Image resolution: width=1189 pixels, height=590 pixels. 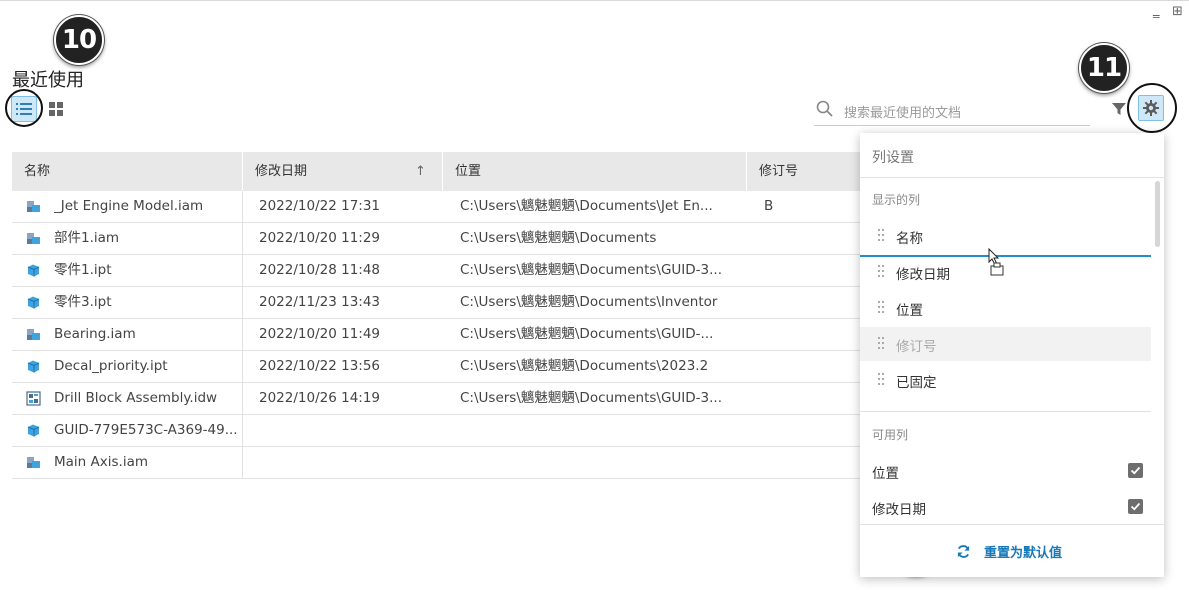 I want to click on search-box: 搜索最近使用的文档, so click(x=952, y=111).